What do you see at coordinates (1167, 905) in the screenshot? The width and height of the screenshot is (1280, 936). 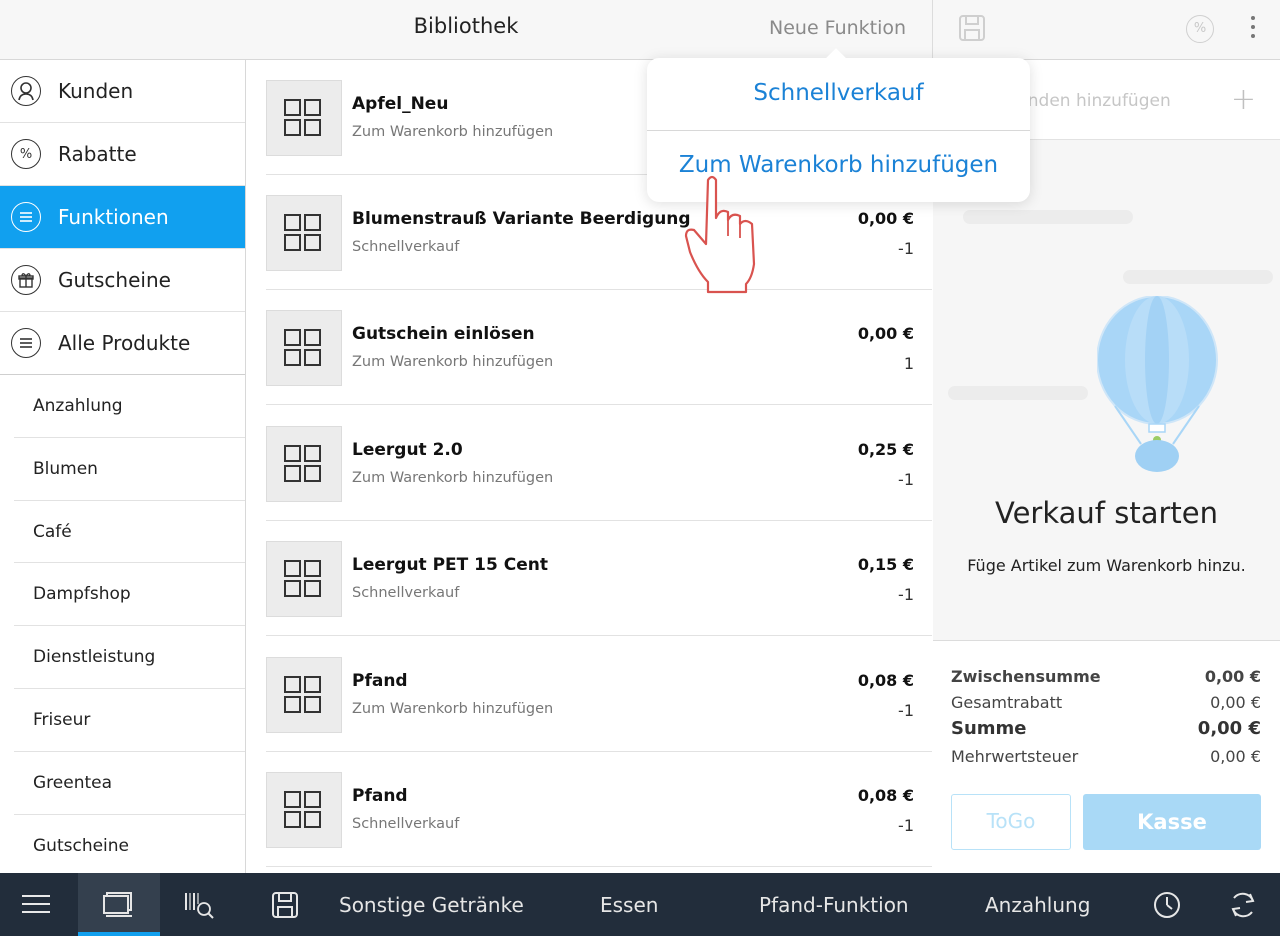 I see `clock-icon` at bounding box center [1167, 905].